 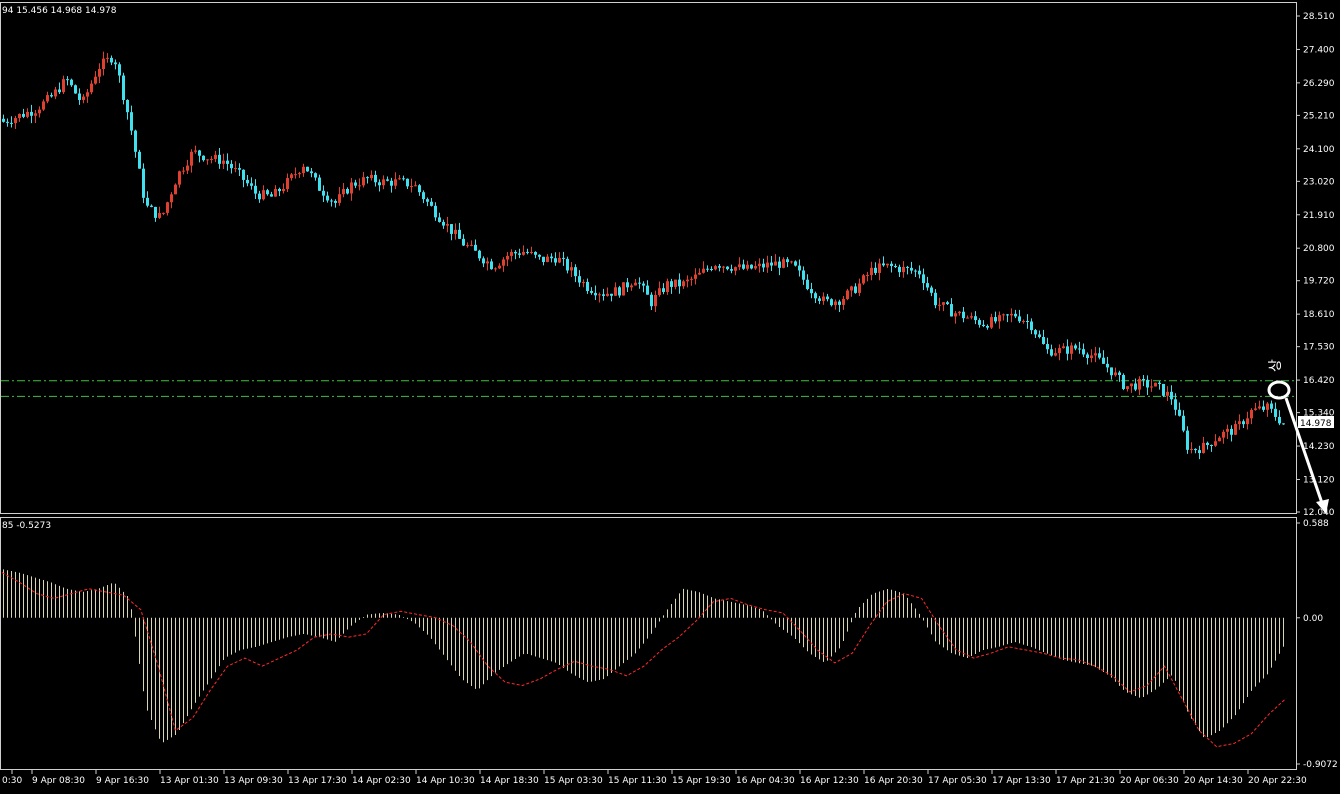 What do you see at coordinates (1316, 424) in the screenshot?
I see `current-price-value: 14.978` at bounding box center [1316, 424].